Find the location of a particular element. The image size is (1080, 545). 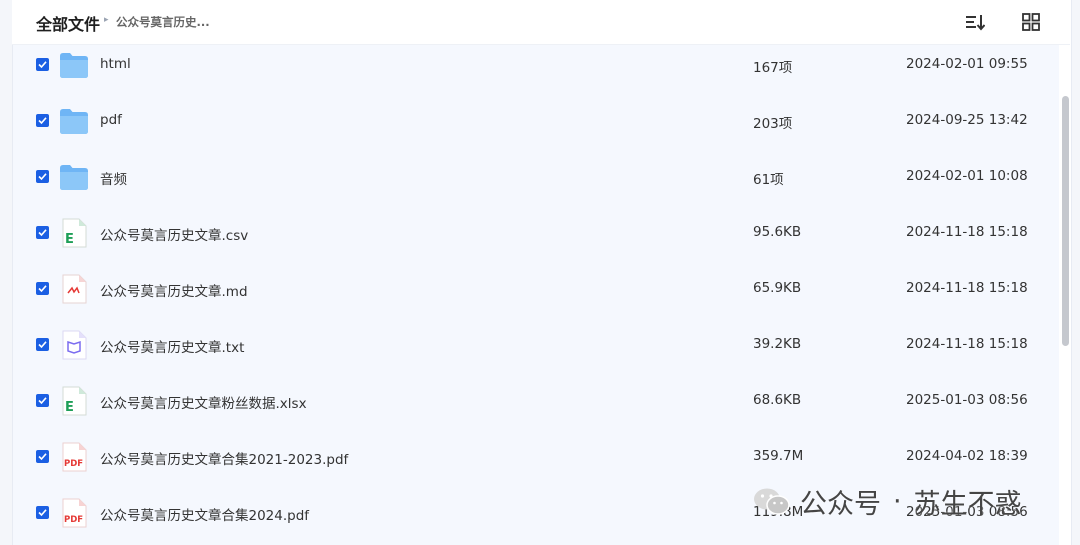

file-date: 2024-02-01 10:08 is located at coordinates (967, 176).